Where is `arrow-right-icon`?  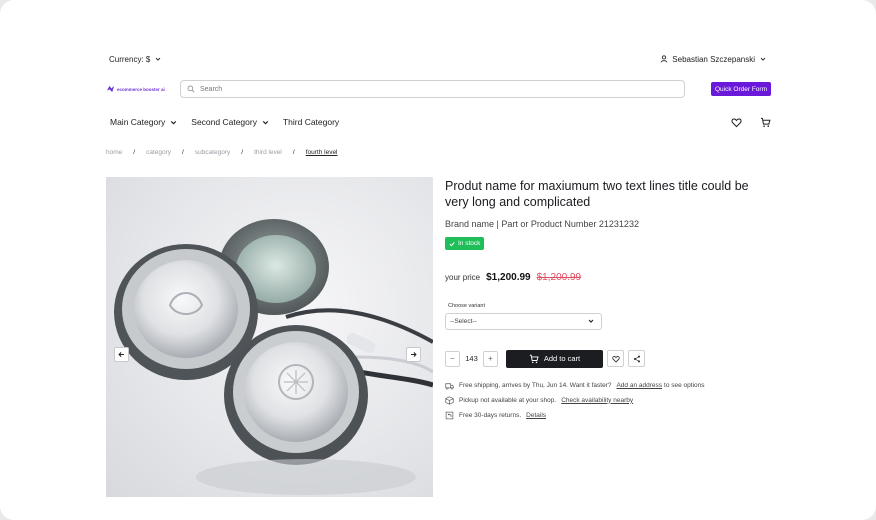 arrow-right-icon is located at coordinates (414, 354).